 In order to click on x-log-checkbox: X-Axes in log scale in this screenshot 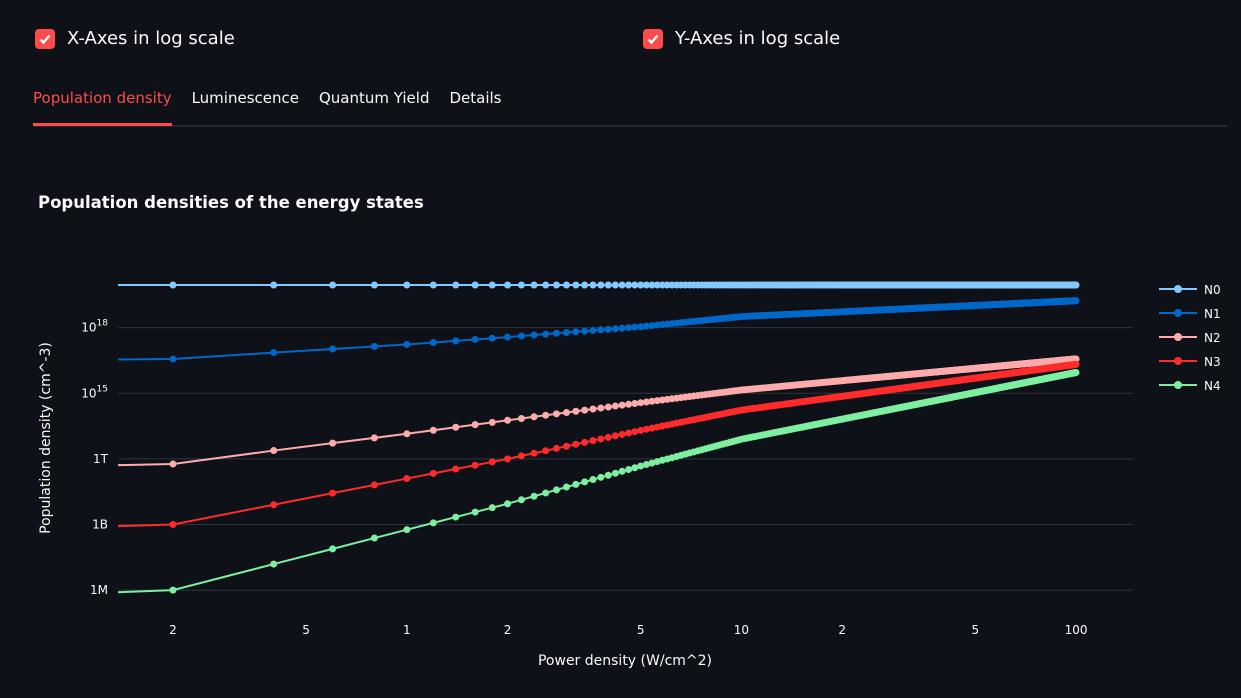, I will do `click(135, 38)`.